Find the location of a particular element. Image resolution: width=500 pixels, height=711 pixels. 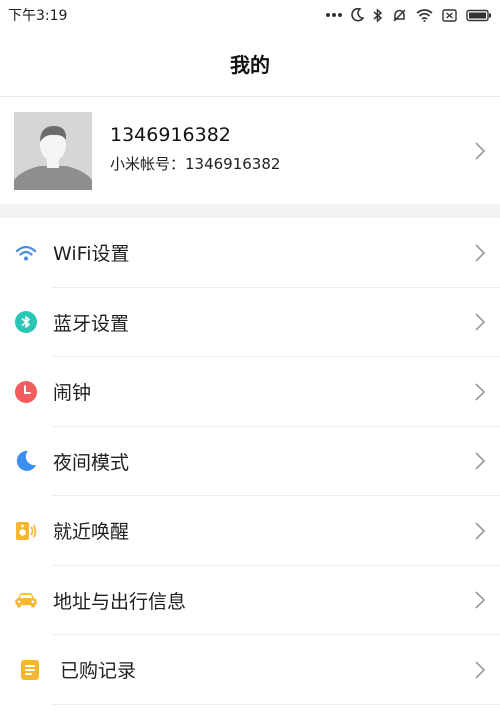

menu-item-address-travel: 地址与出行信息 is located at coordinates (250, 601).